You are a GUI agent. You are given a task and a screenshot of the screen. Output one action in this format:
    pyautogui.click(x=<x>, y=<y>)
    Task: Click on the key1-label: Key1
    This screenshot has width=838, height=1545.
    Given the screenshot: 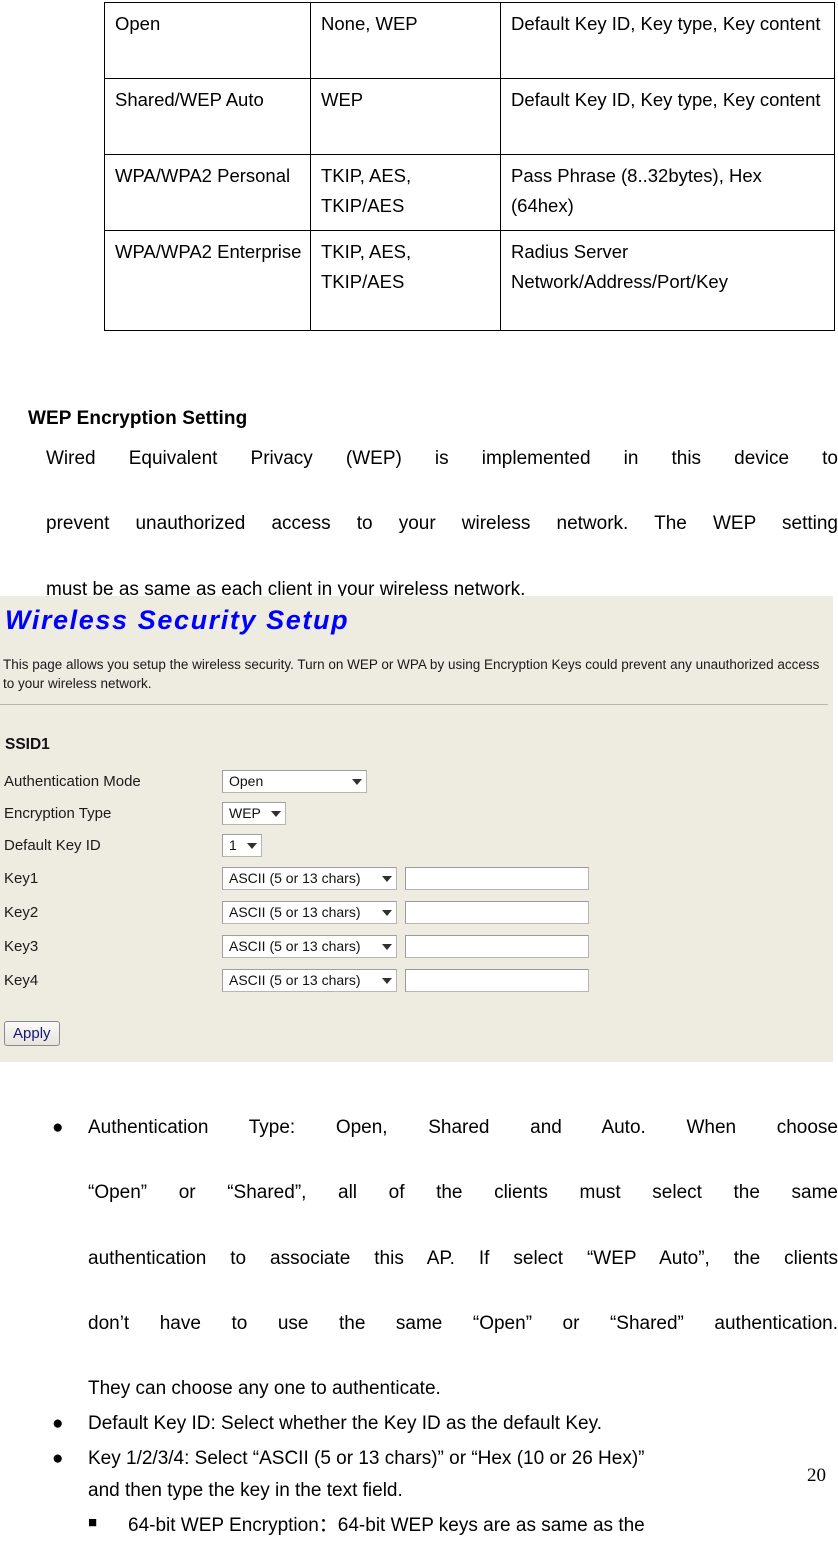 What is the action you would take?
    pyautogui.click(x=21, y=878)
    